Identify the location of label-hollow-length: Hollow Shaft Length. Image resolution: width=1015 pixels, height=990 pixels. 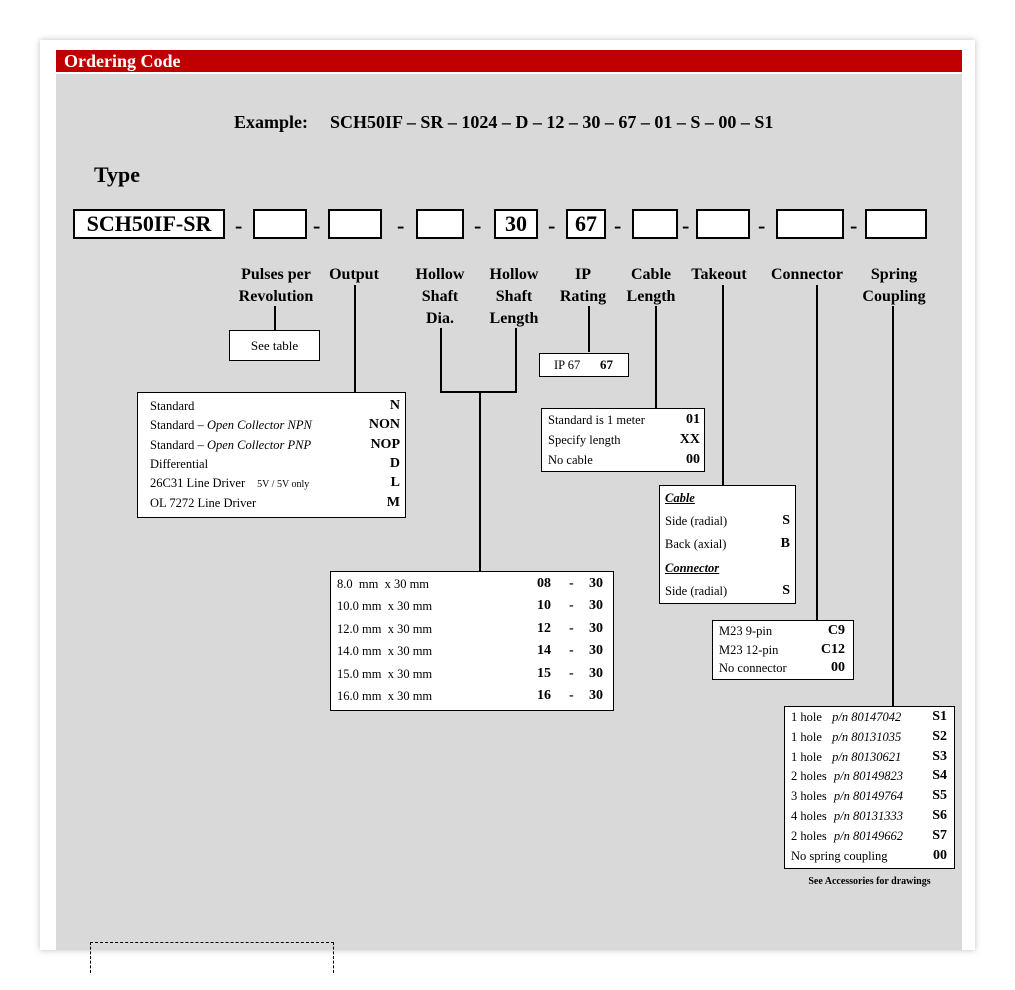
(514, 296).